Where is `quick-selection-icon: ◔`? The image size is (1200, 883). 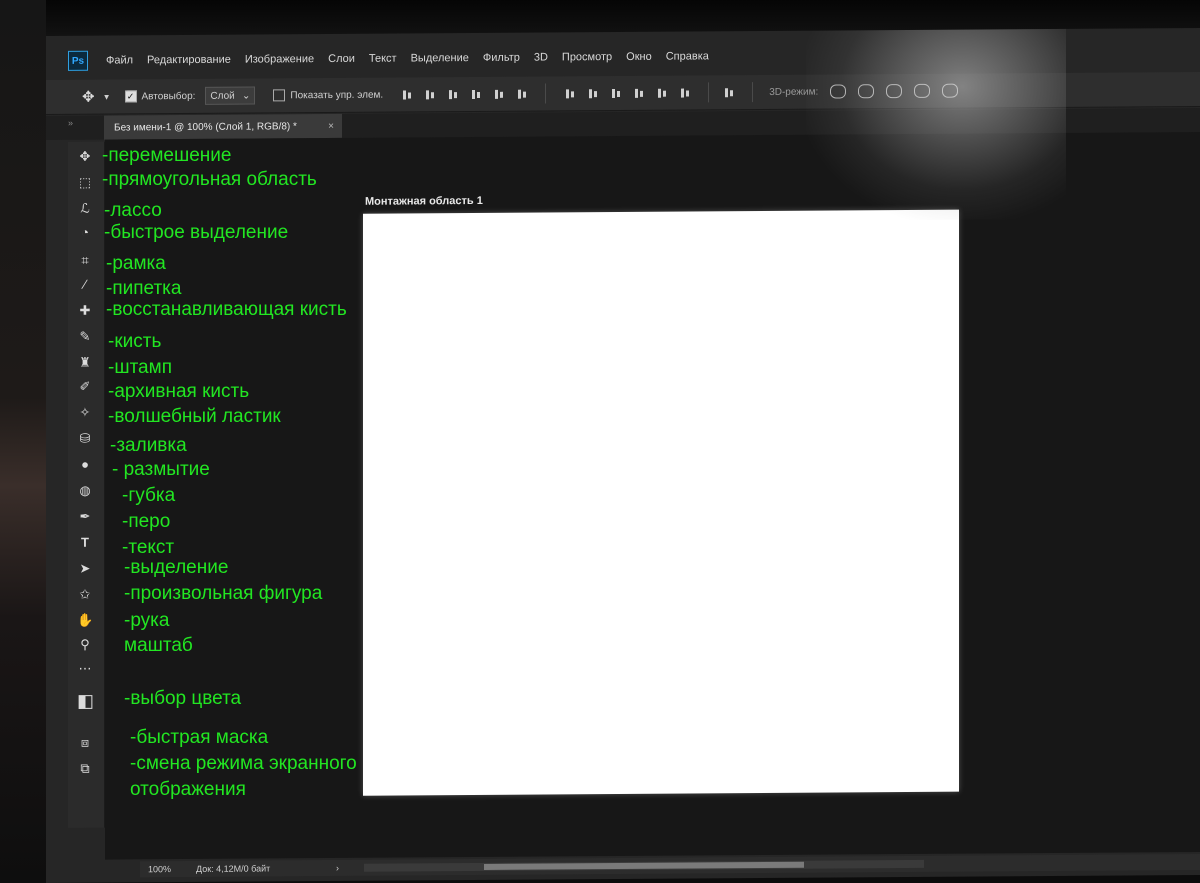 quick-selection-icon: ◔ is located at coordinates (85, 232).